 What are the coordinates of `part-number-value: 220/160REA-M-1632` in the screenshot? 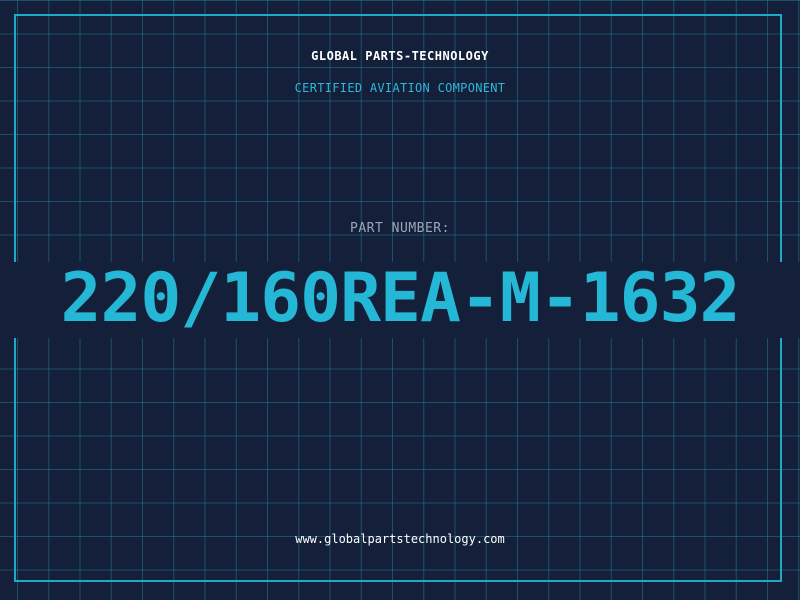 It's located at (400, 298).